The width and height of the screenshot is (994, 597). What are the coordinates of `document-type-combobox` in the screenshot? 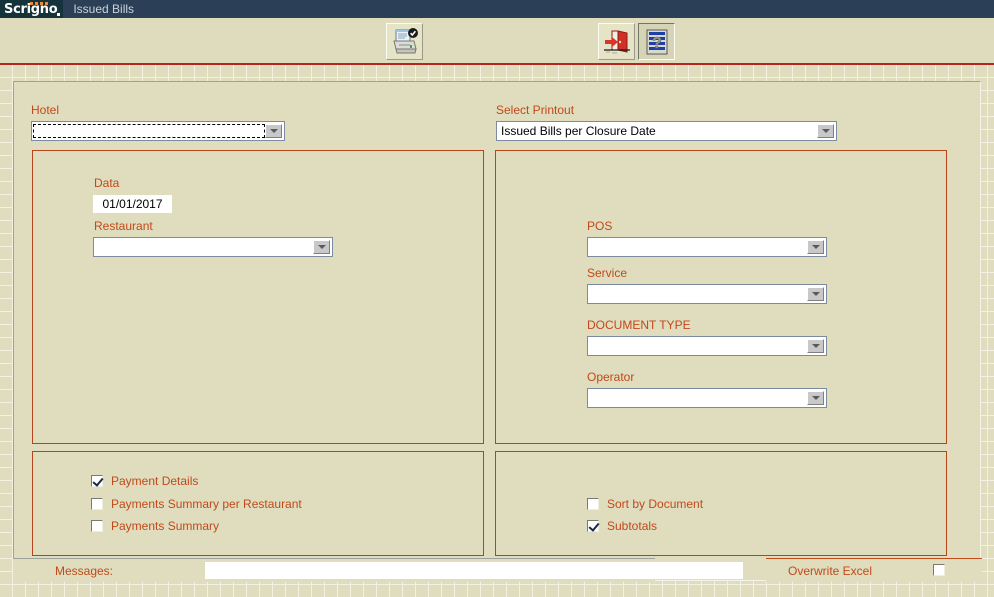 It's located at (707, 346).